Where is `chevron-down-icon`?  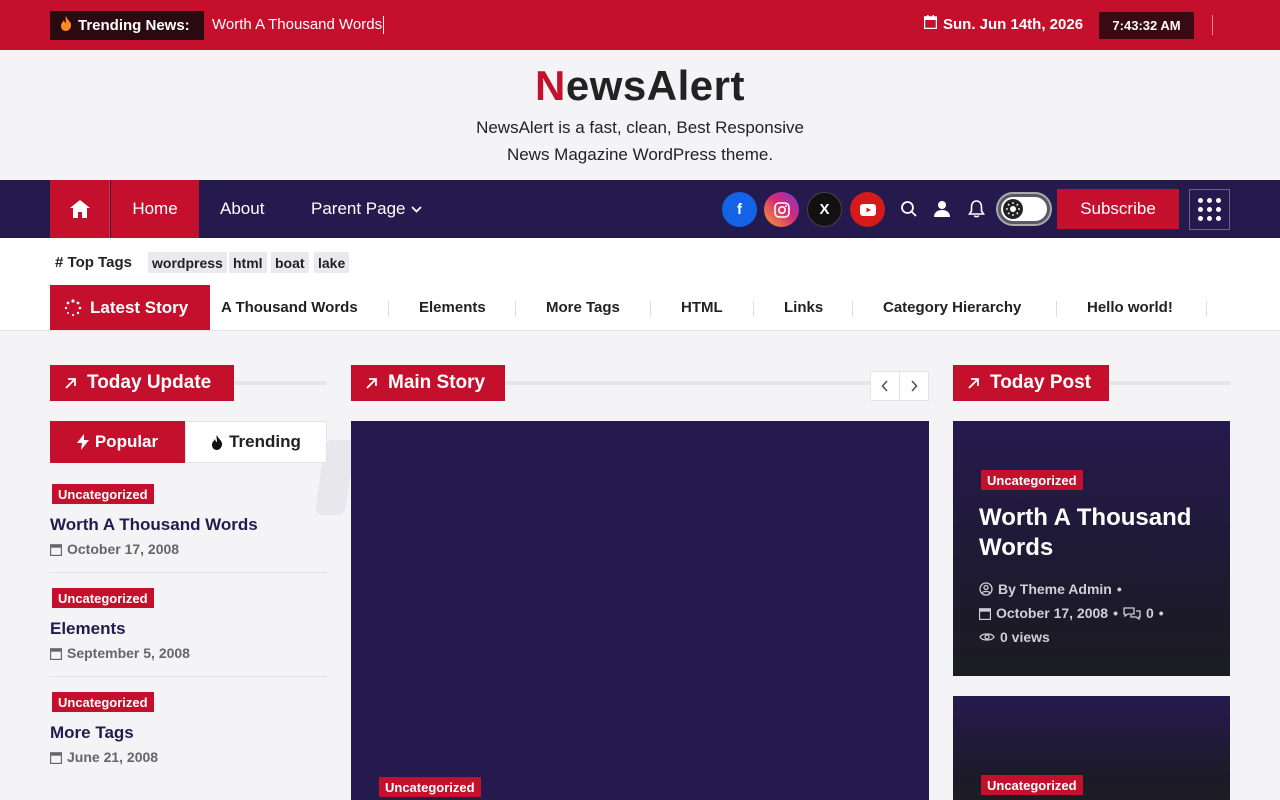
chevron-down-icon is located at coordinates (416, 209).